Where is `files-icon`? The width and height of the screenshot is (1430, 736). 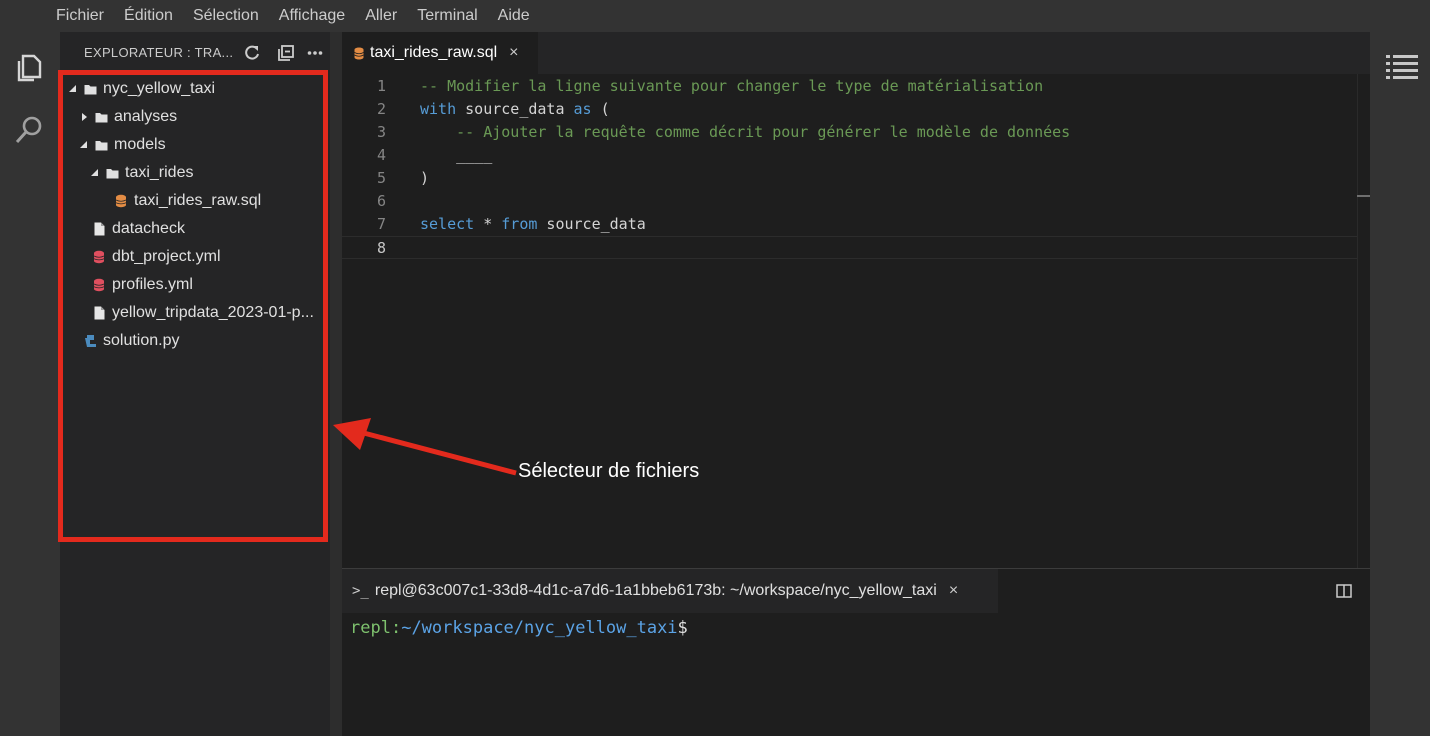
files-icon is located at coordinates (29, 68).